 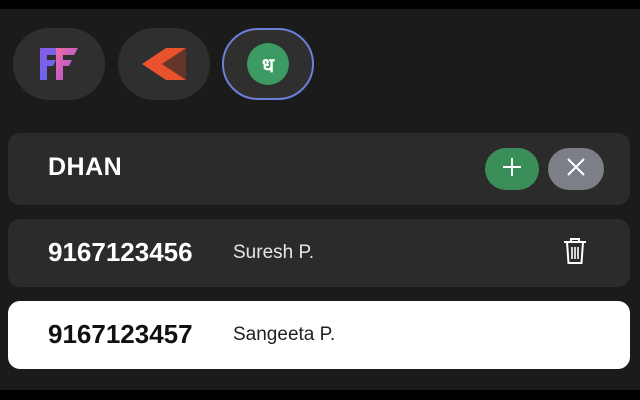 I want to click on account-holder-name: Suresh P., so click(x=273, y=252).